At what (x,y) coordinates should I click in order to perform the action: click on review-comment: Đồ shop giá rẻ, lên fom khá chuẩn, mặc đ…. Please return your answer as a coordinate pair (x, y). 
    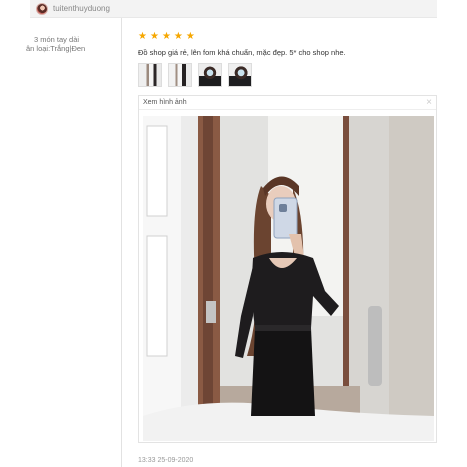
    Looking at the image, I should click on (242, 52).